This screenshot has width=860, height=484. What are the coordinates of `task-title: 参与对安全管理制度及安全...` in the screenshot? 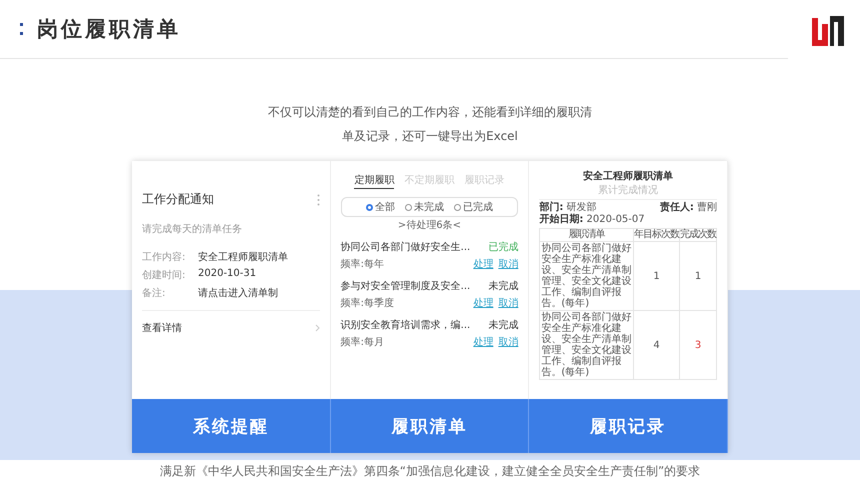 It's located at (406, 286).